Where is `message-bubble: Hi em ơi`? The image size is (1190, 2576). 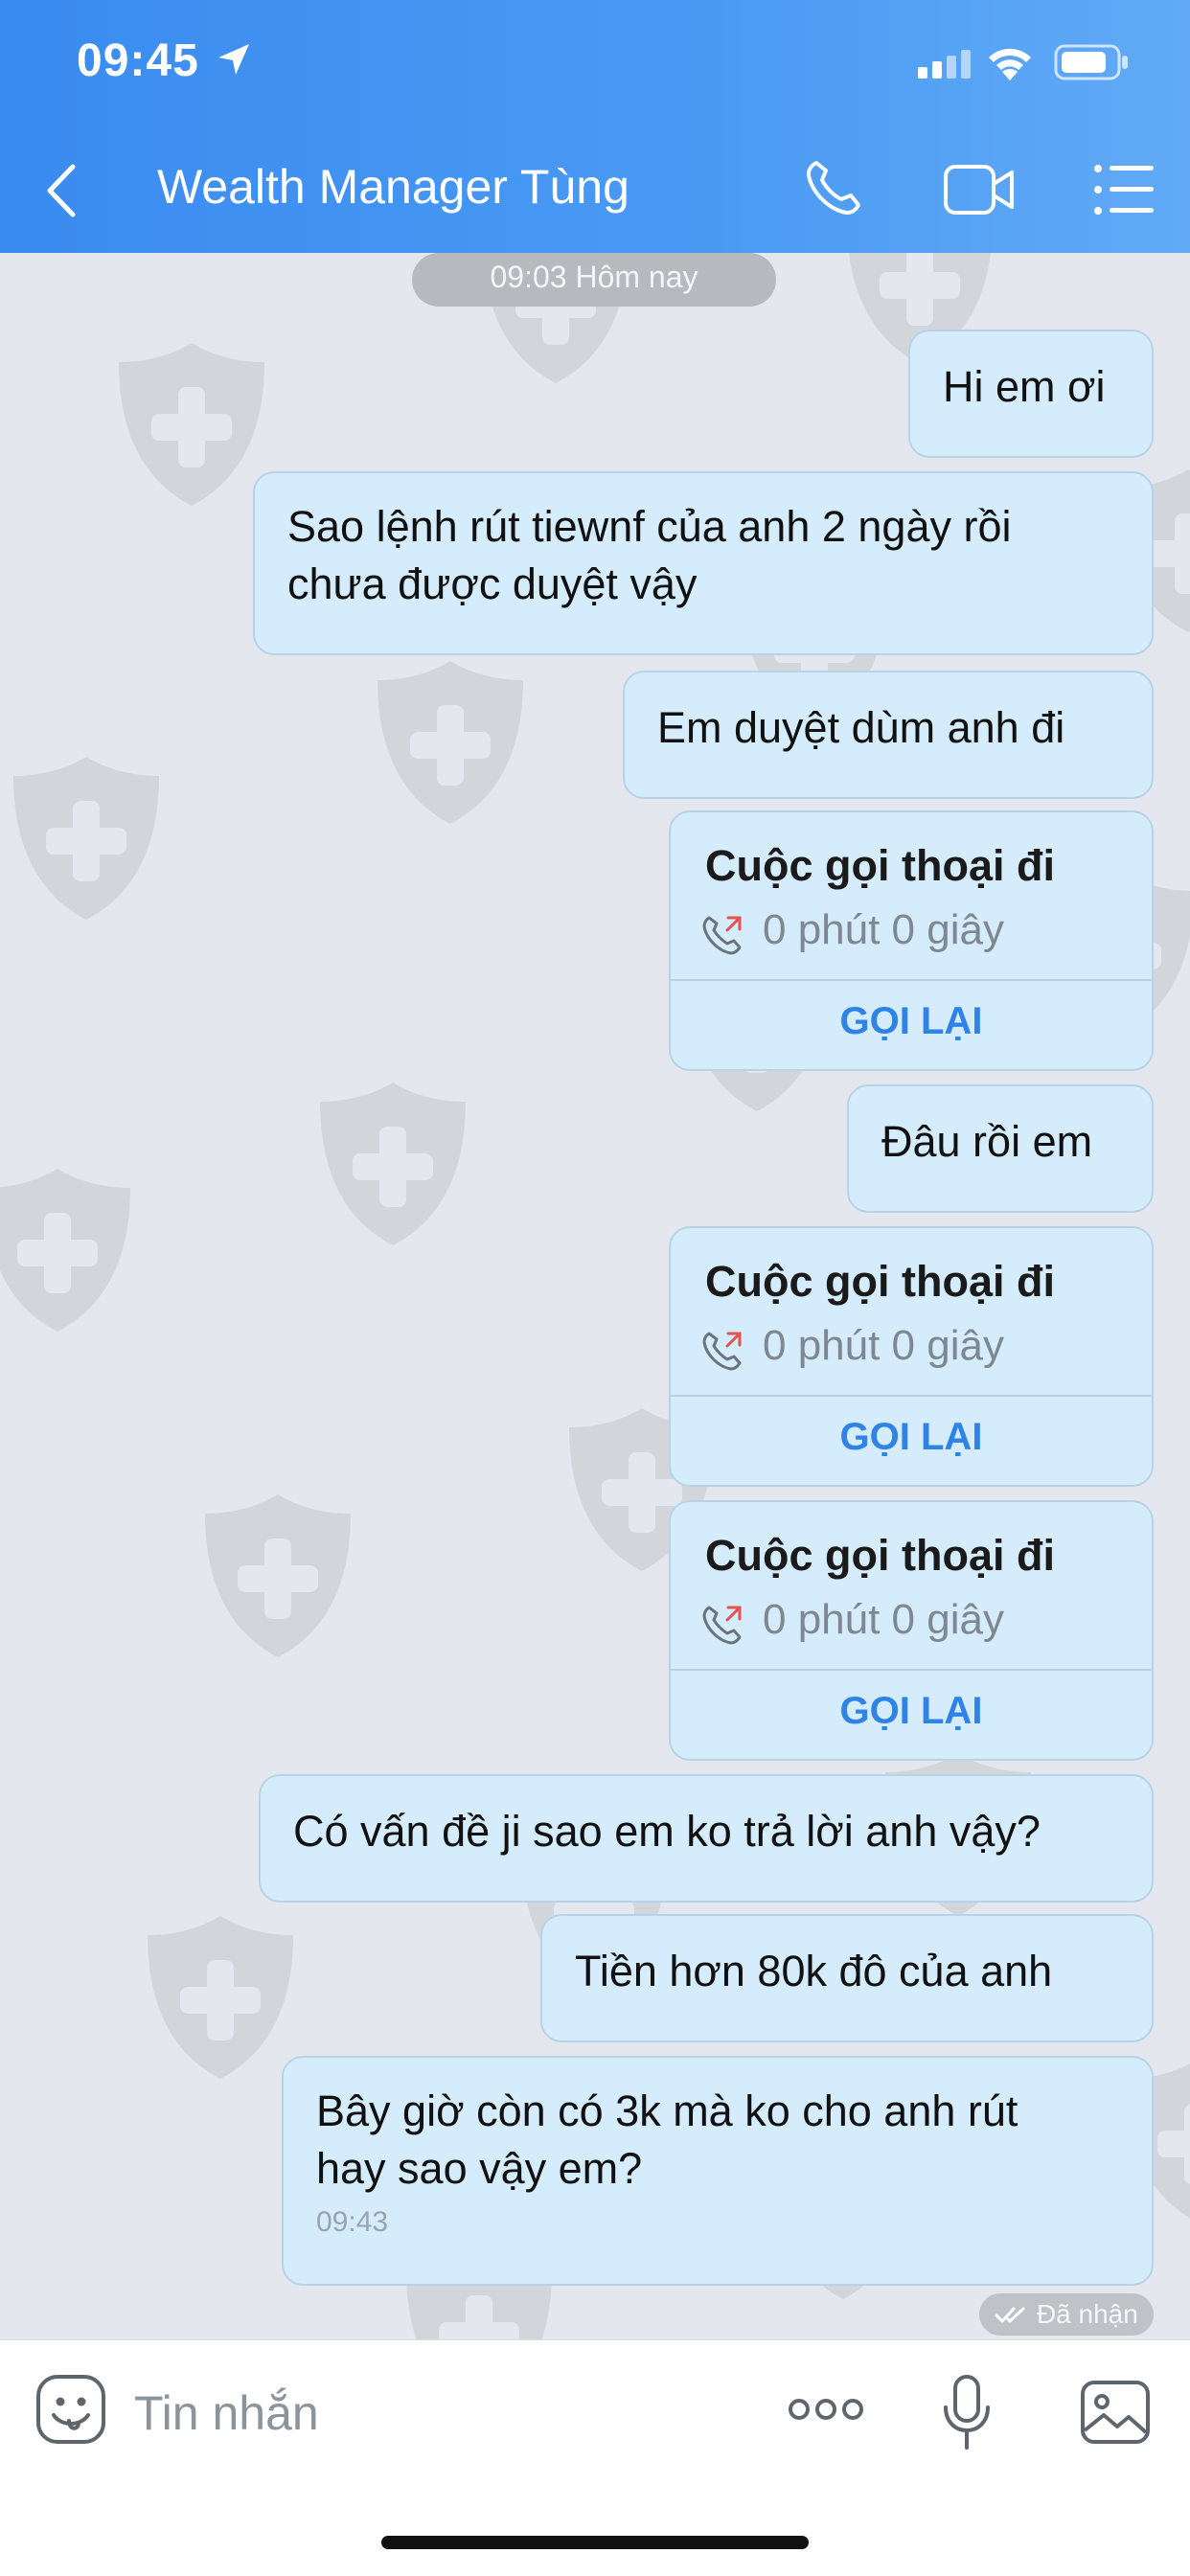 message-bubble: Hi em ơi is located at coordinates (1031, 394).